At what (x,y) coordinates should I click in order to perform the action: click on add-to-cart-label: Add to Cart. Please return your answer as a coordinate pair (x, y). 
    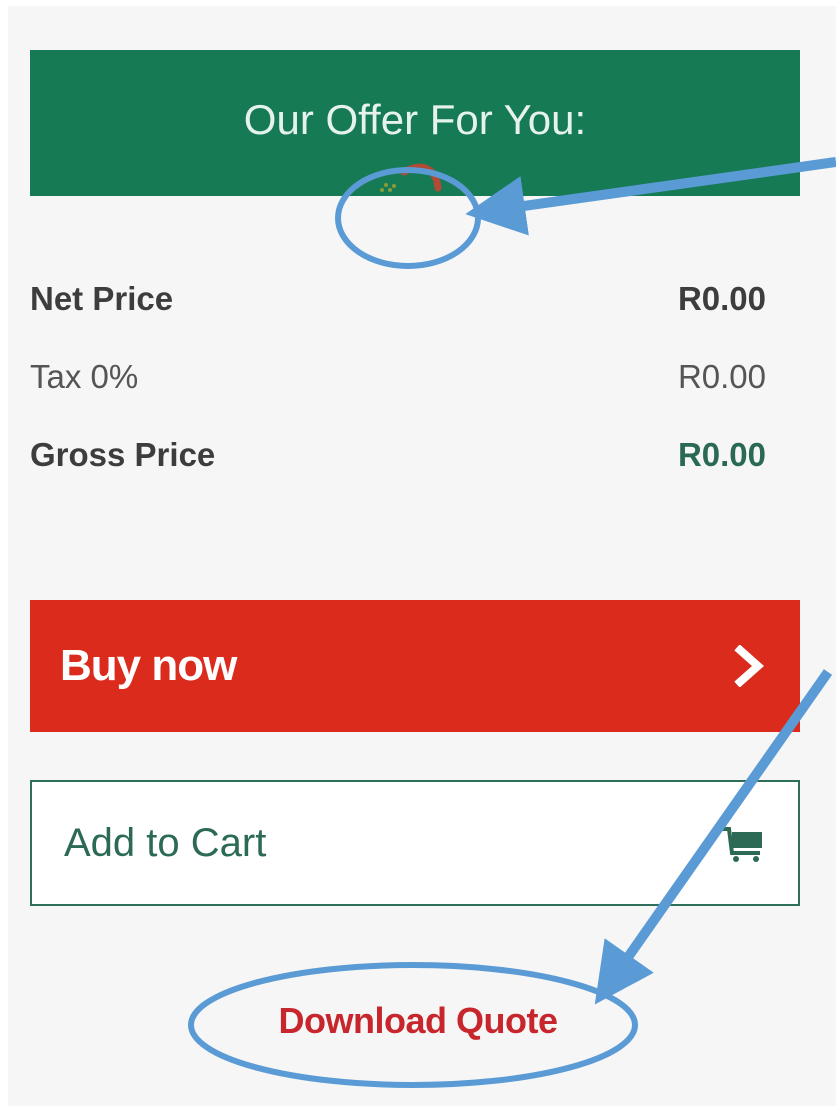
    Looking at the image, I should click on (165, 842).